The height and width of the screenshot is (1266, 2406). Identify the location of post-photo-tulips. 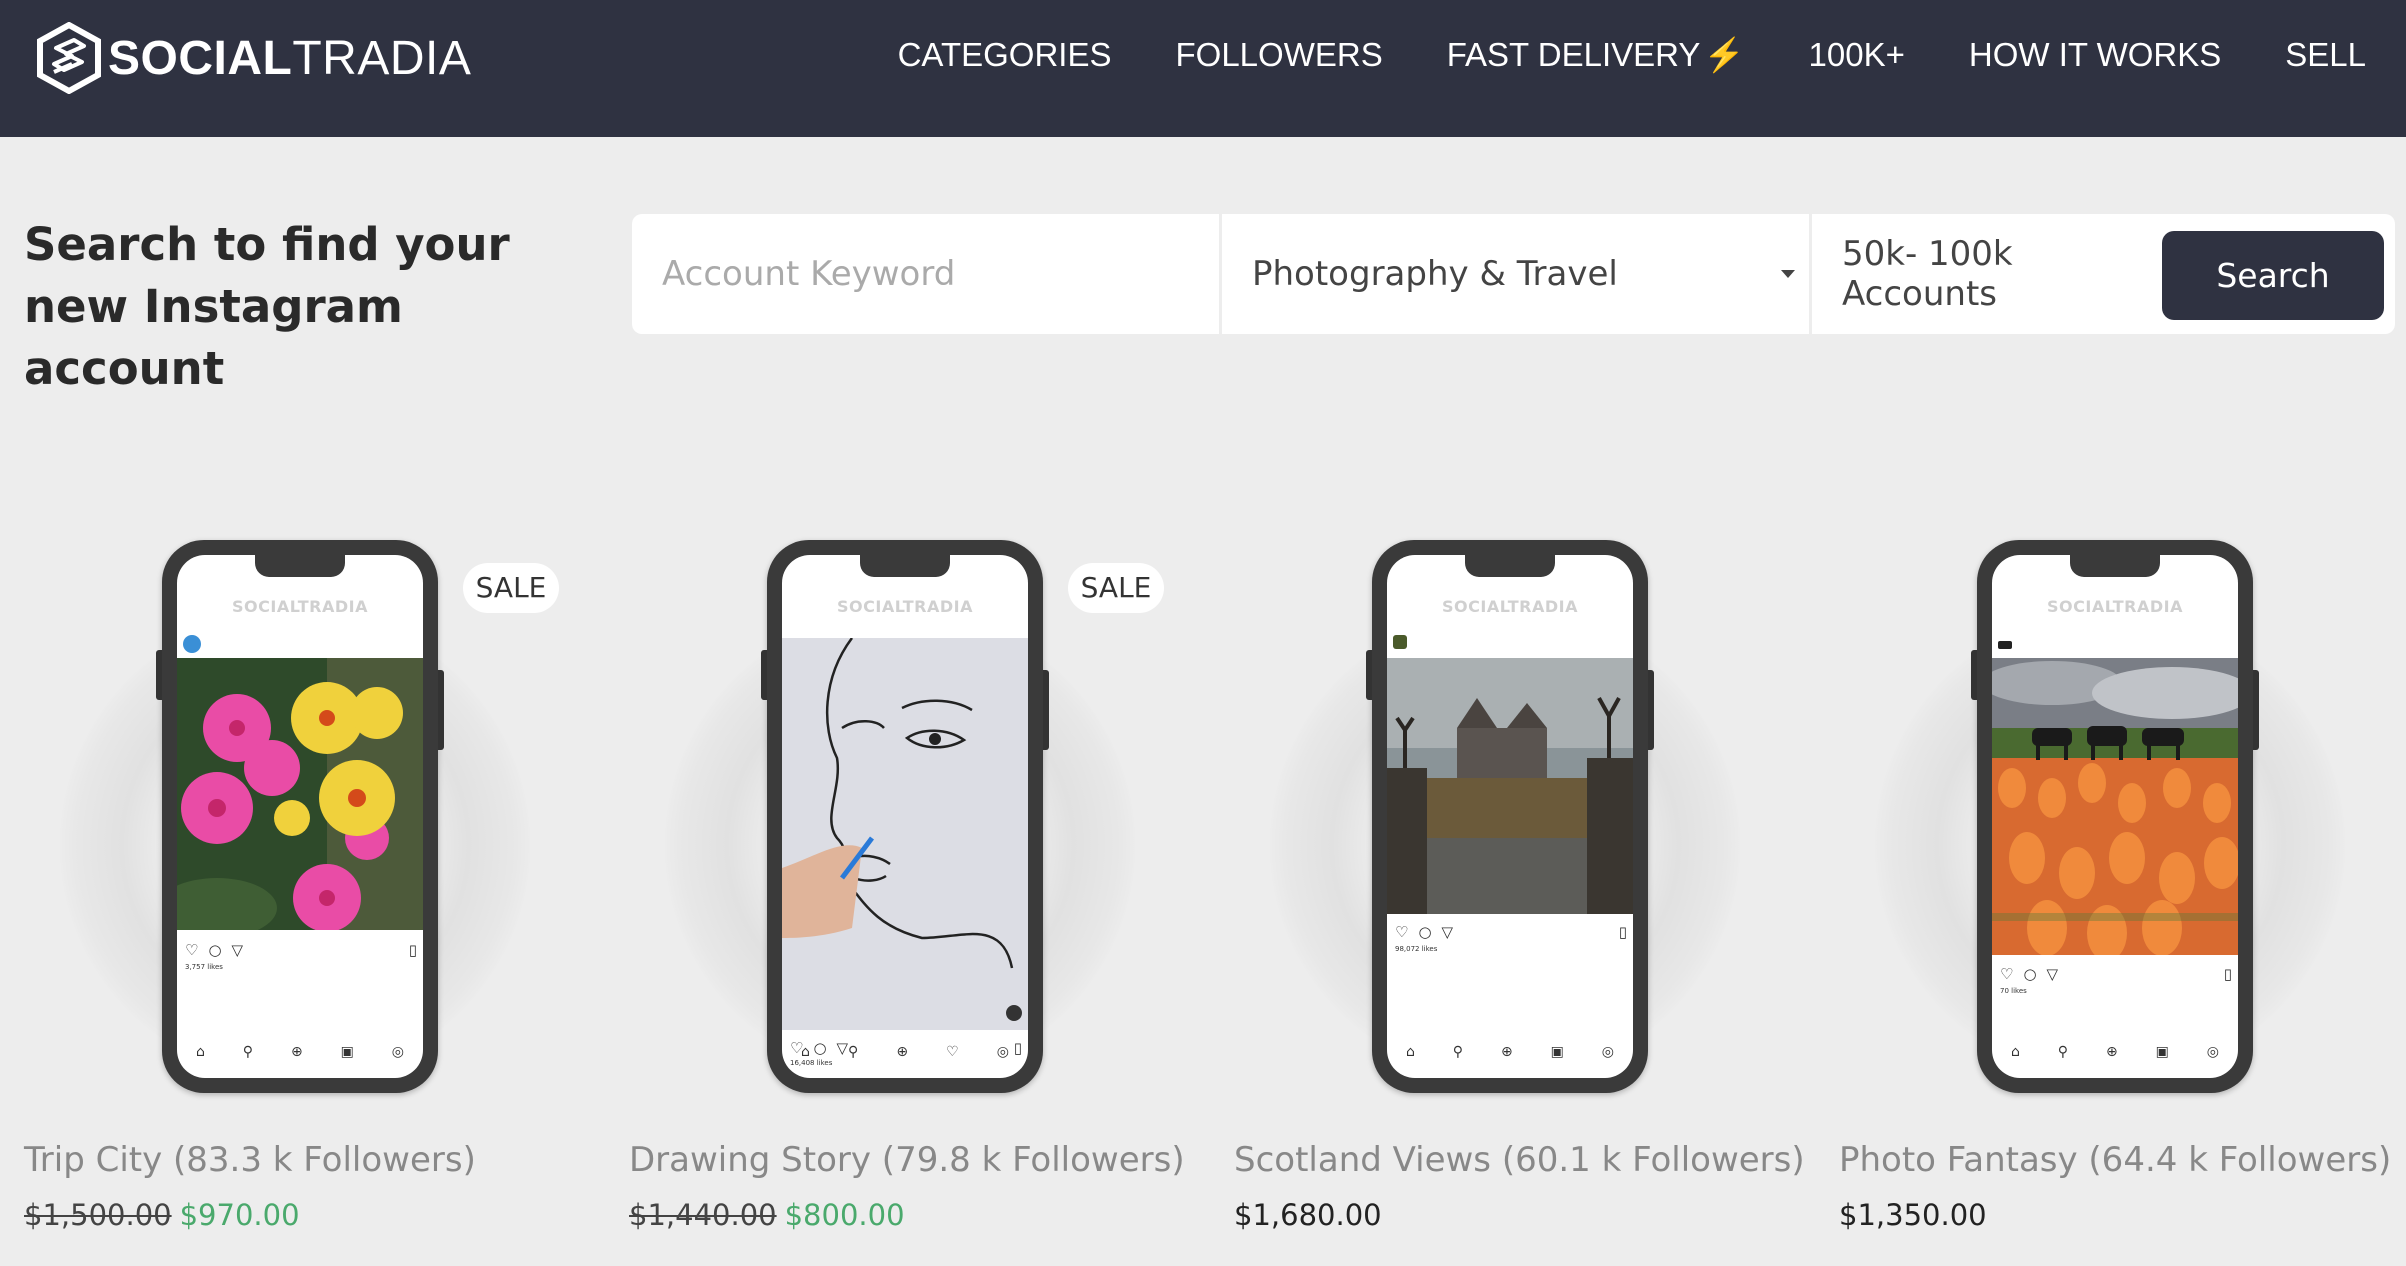
(2115, 806).